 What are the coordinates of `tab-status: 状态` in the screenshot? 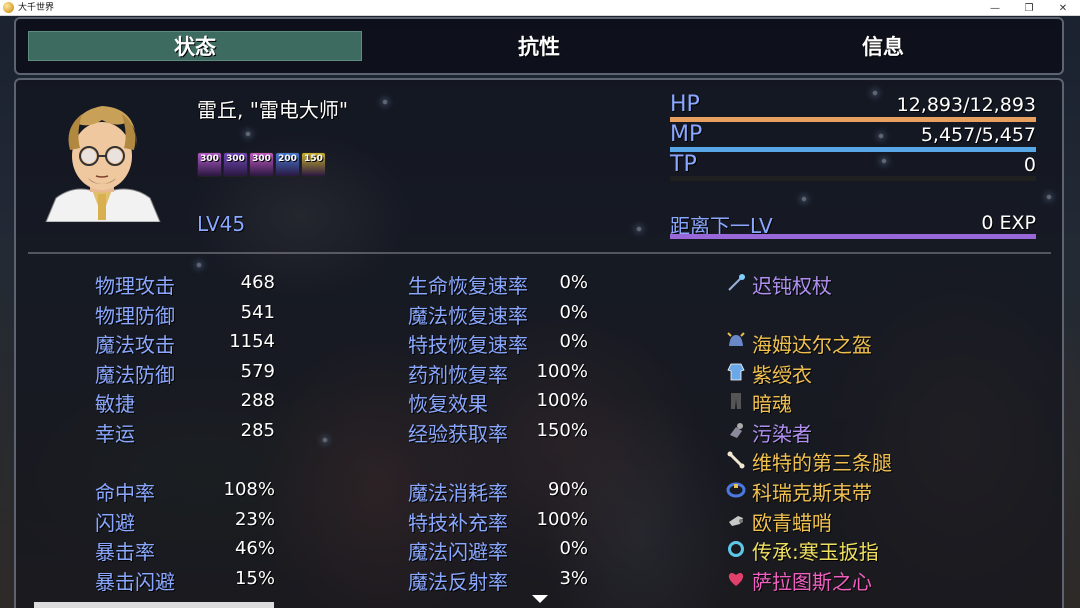 It's located at (195, 46).